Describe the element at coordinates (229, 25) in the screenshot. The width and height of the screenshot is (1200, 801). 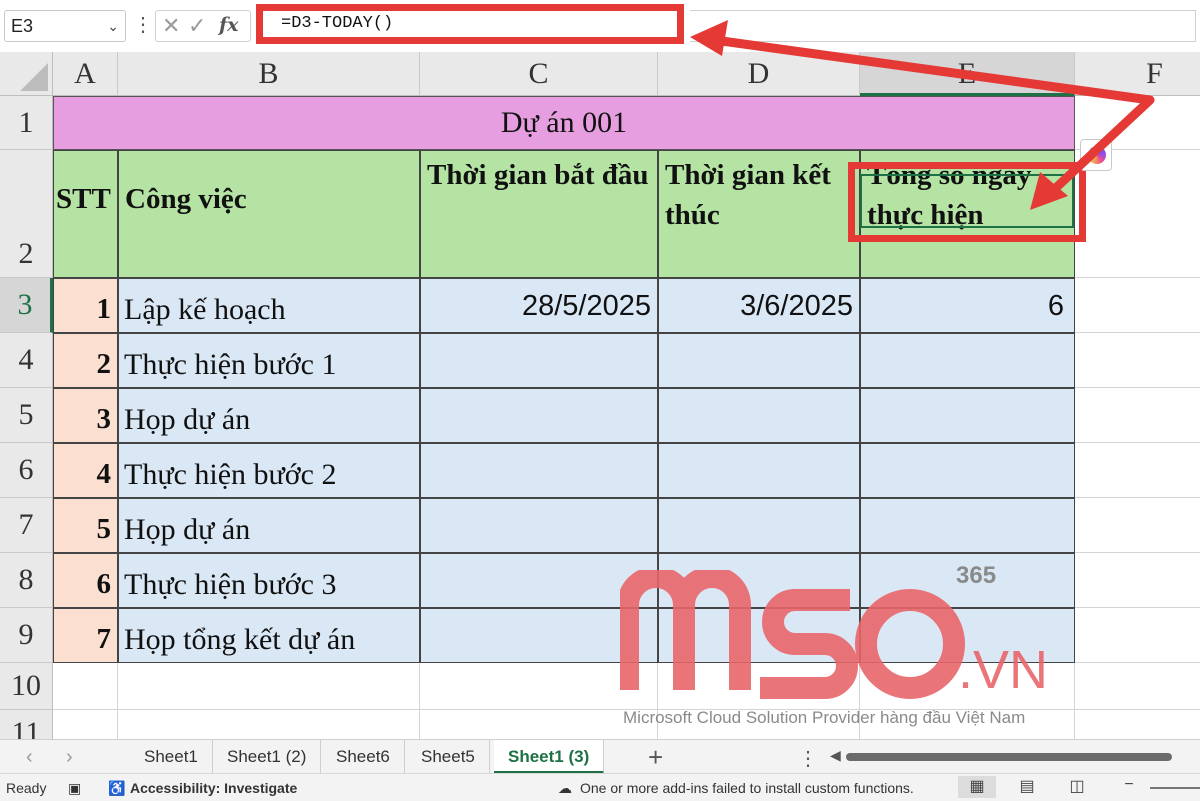
I see `insert-function-icon: fx` at that location.